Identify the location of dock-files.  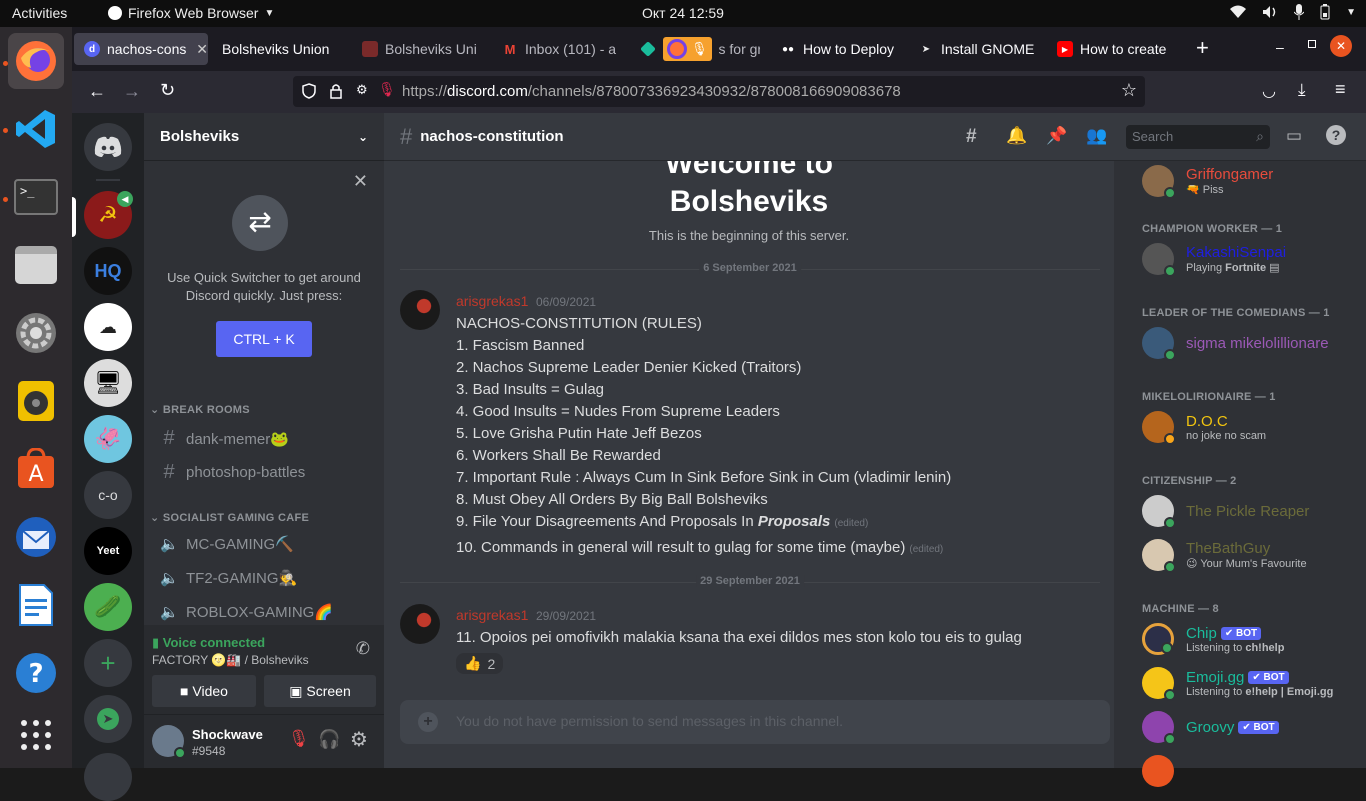
(36, 265).